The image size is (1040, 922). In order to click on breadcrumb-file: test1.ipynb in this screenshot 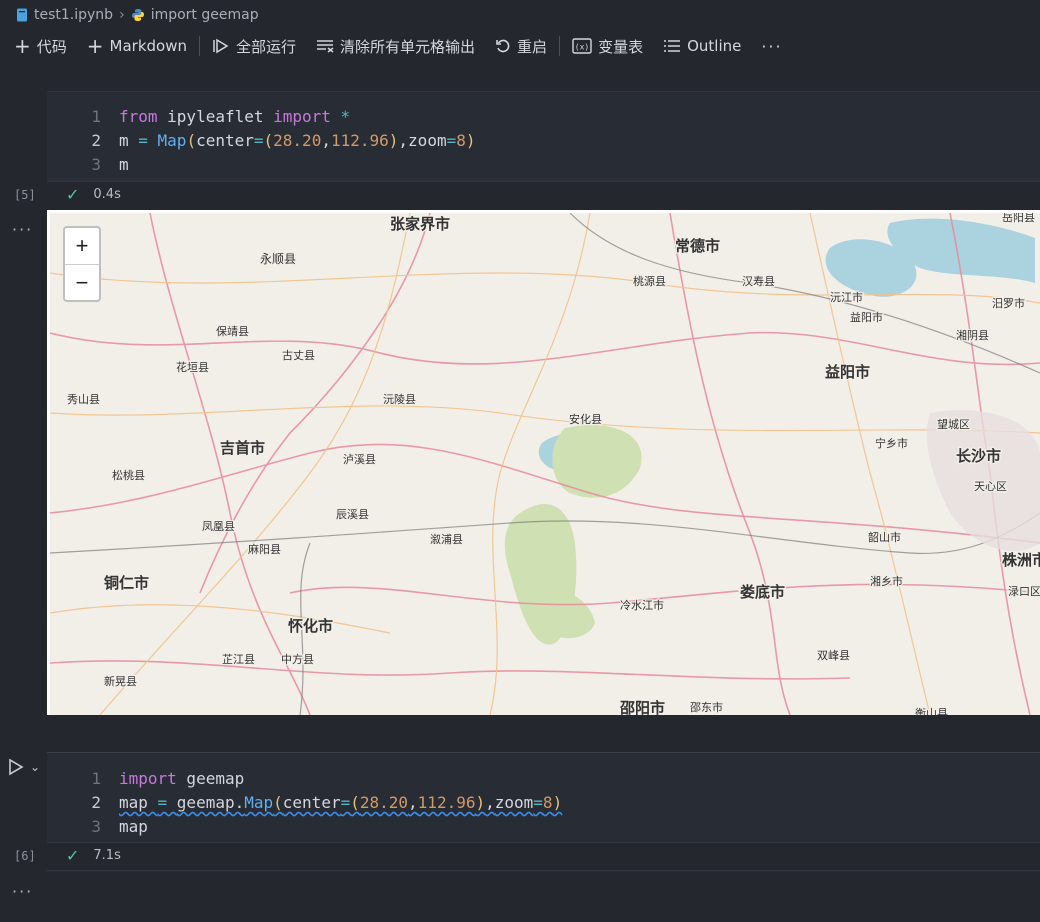, I will do `click(64, 15)`.